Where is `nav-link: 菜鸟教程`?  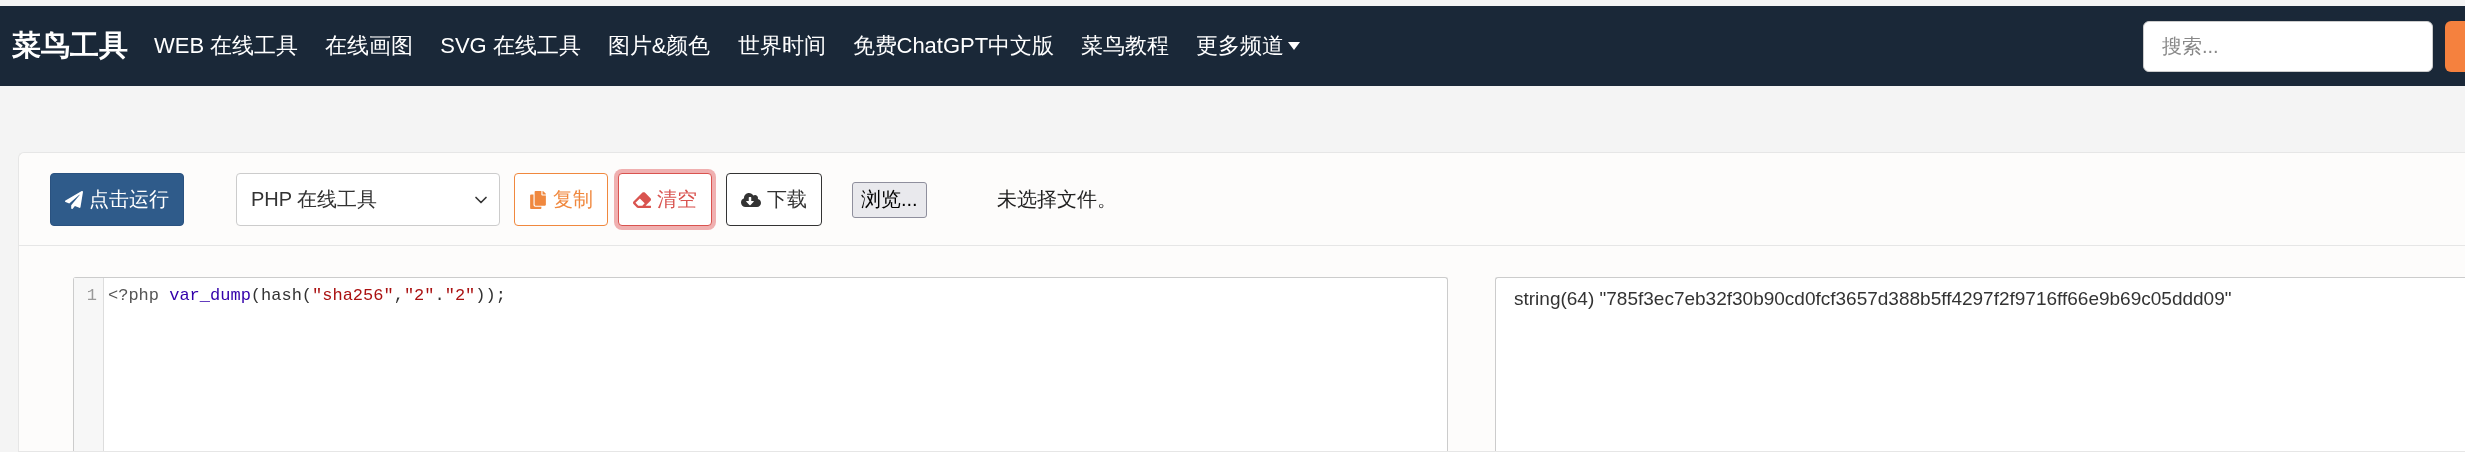 nav-link: 菜鸟教程 is located at coordinates (1125, 46).